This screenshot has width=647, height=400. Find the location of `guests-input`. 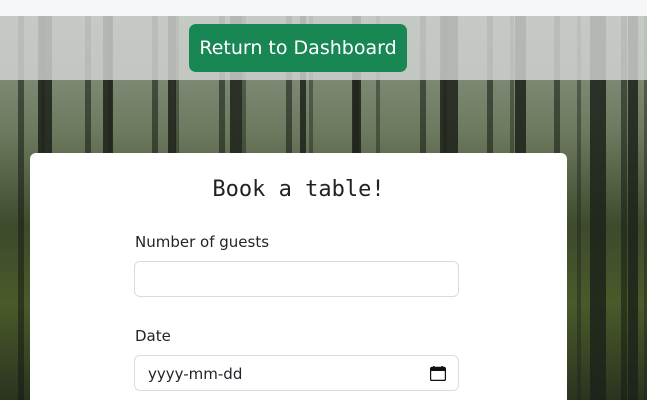

guests-input is located at coordinates (296, 279).